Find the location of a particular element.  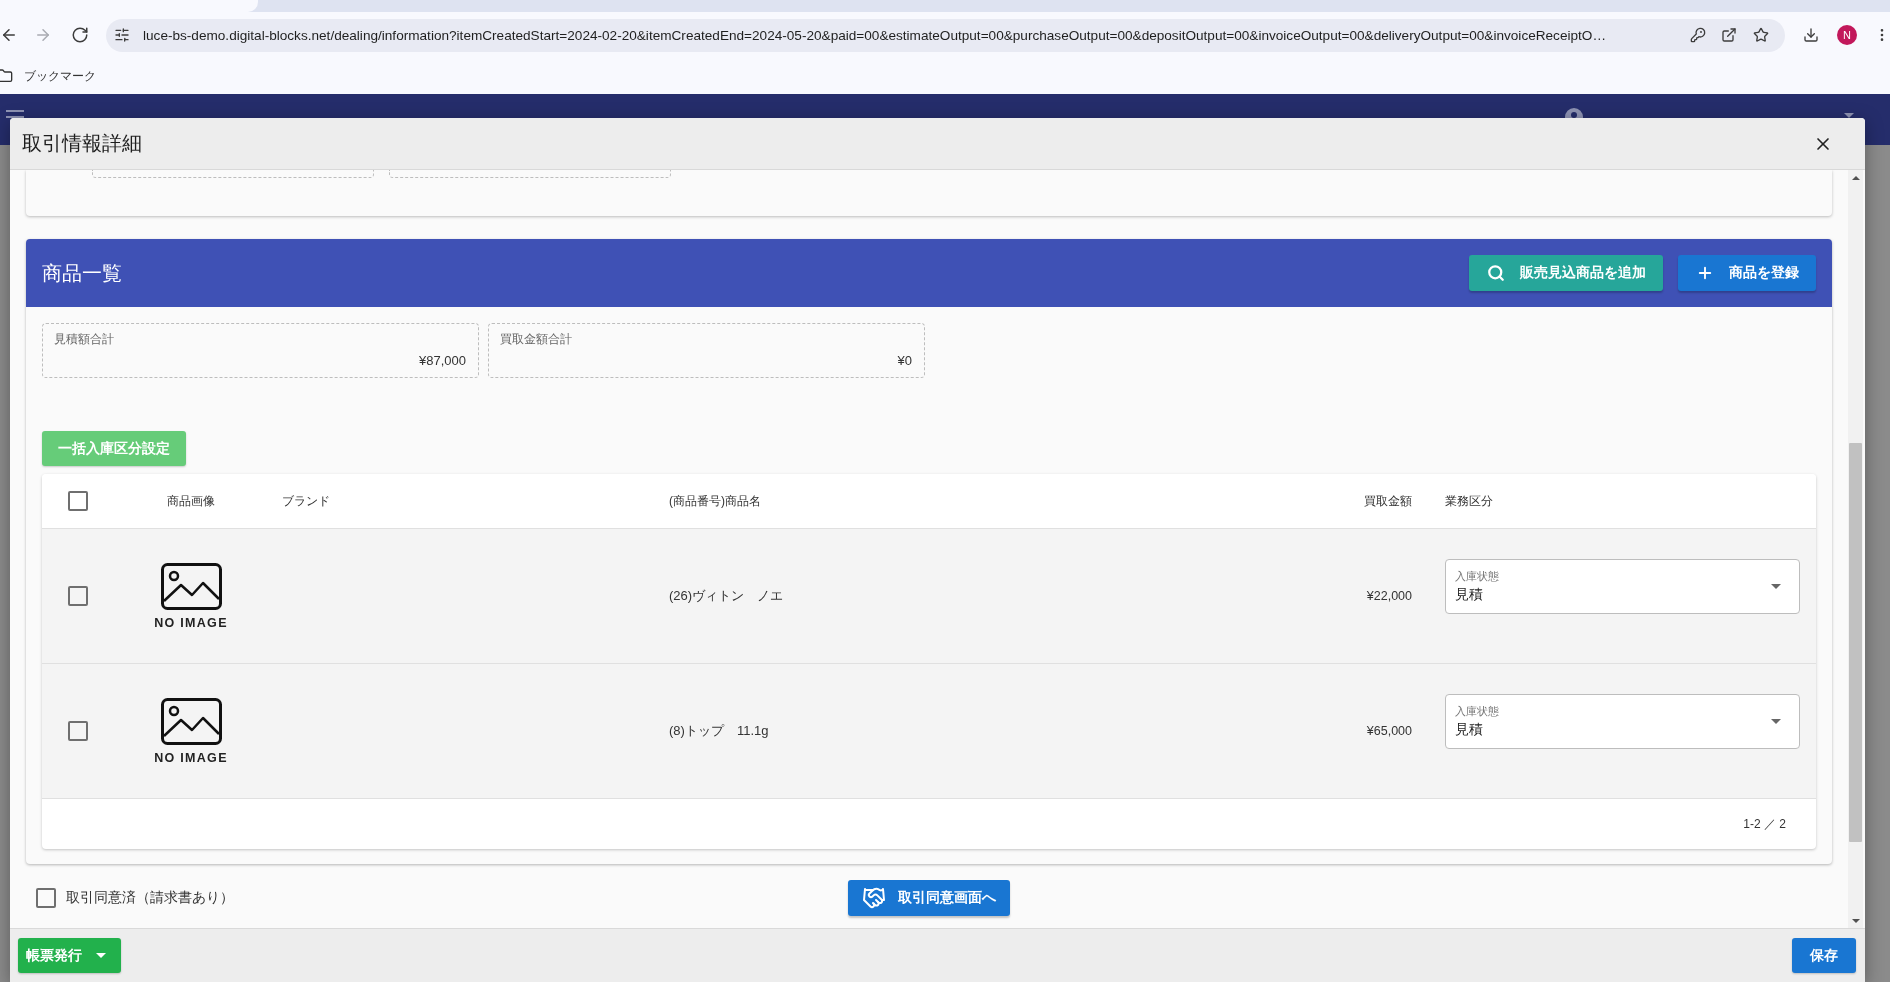

download-icon is located at coordinates (1811, 35).